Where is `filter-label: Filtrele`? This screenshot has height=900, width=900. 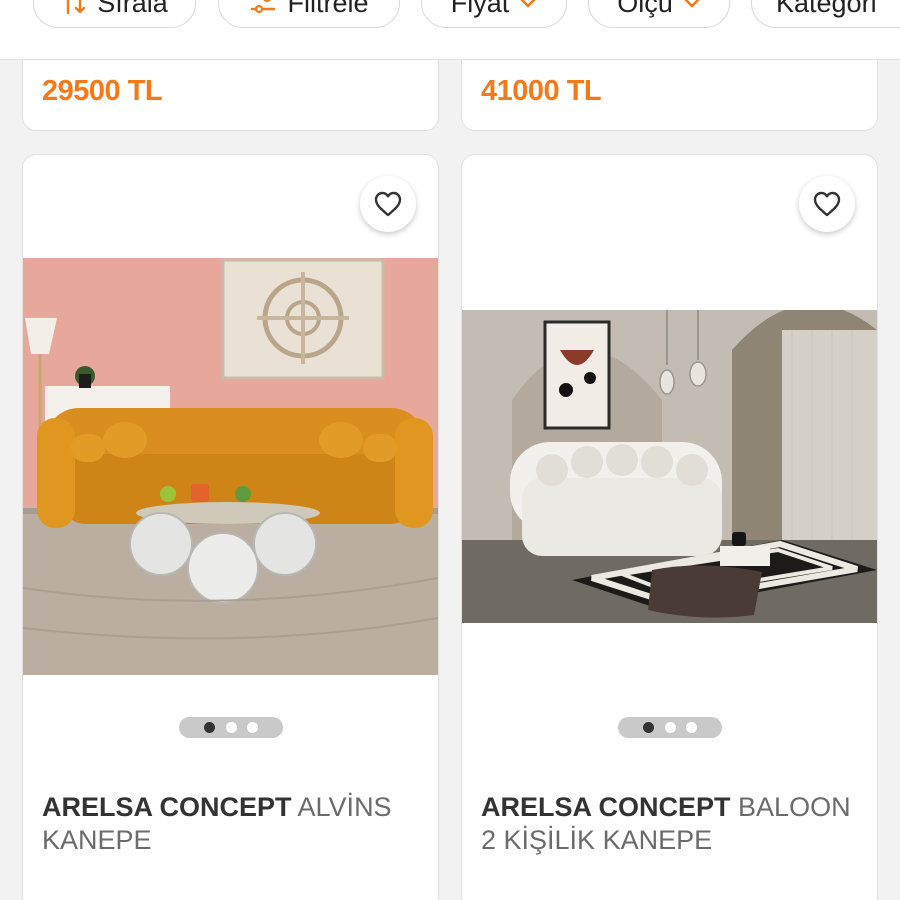
filter-label: Filtrele is located at coordinates (328, 9).